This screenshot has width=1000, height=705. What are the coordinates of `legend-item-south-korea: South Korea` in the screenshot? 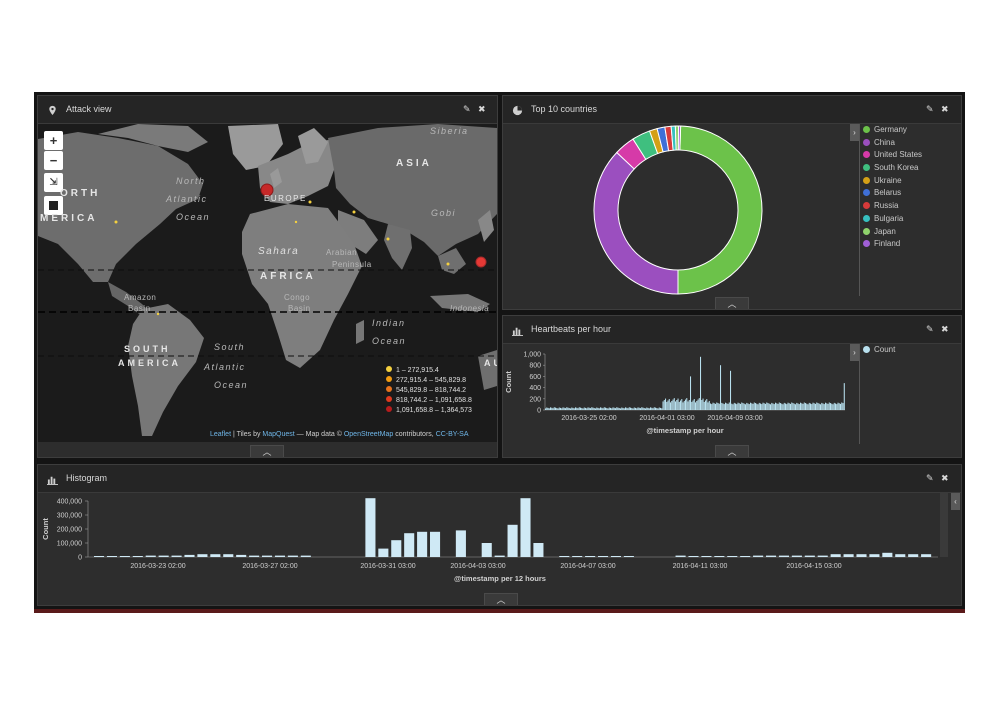 It's located at (892, 168).